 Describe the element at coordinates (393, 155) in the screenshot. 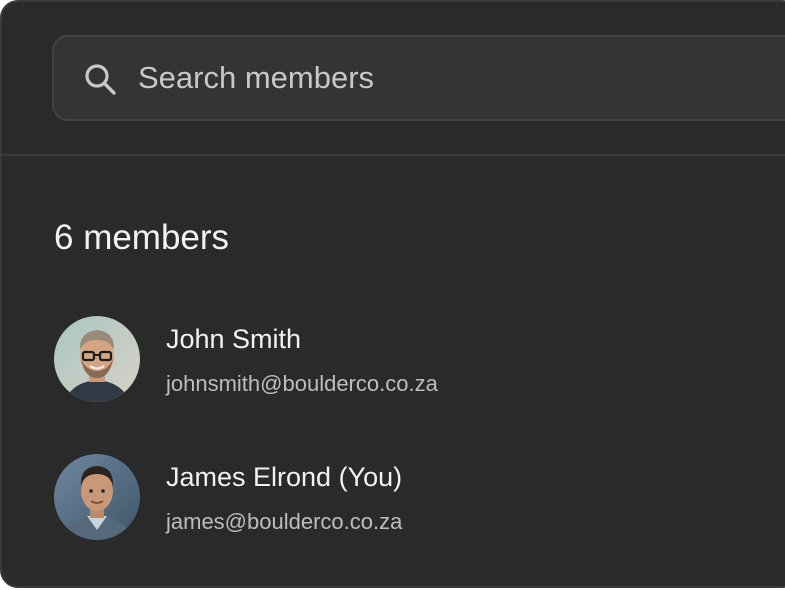

I see `divider` at that location.